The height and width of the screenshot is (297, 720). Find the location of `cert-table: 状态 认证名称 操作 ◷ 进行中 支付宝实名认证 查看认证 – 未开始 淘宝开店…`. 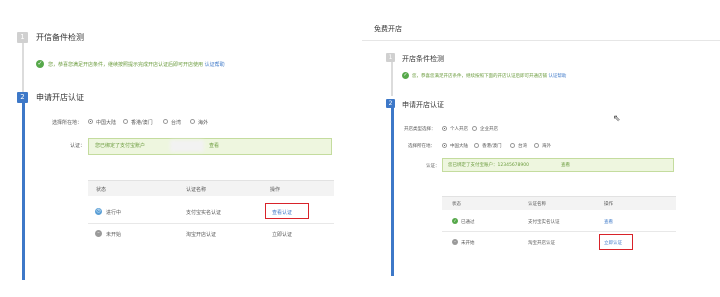

cert-table: 状态 认证名称 操作 ◷ 进行中 支付宝实名认证 查看认证 – 未开始 淘宝开店… is located at coordinates (211, 212).